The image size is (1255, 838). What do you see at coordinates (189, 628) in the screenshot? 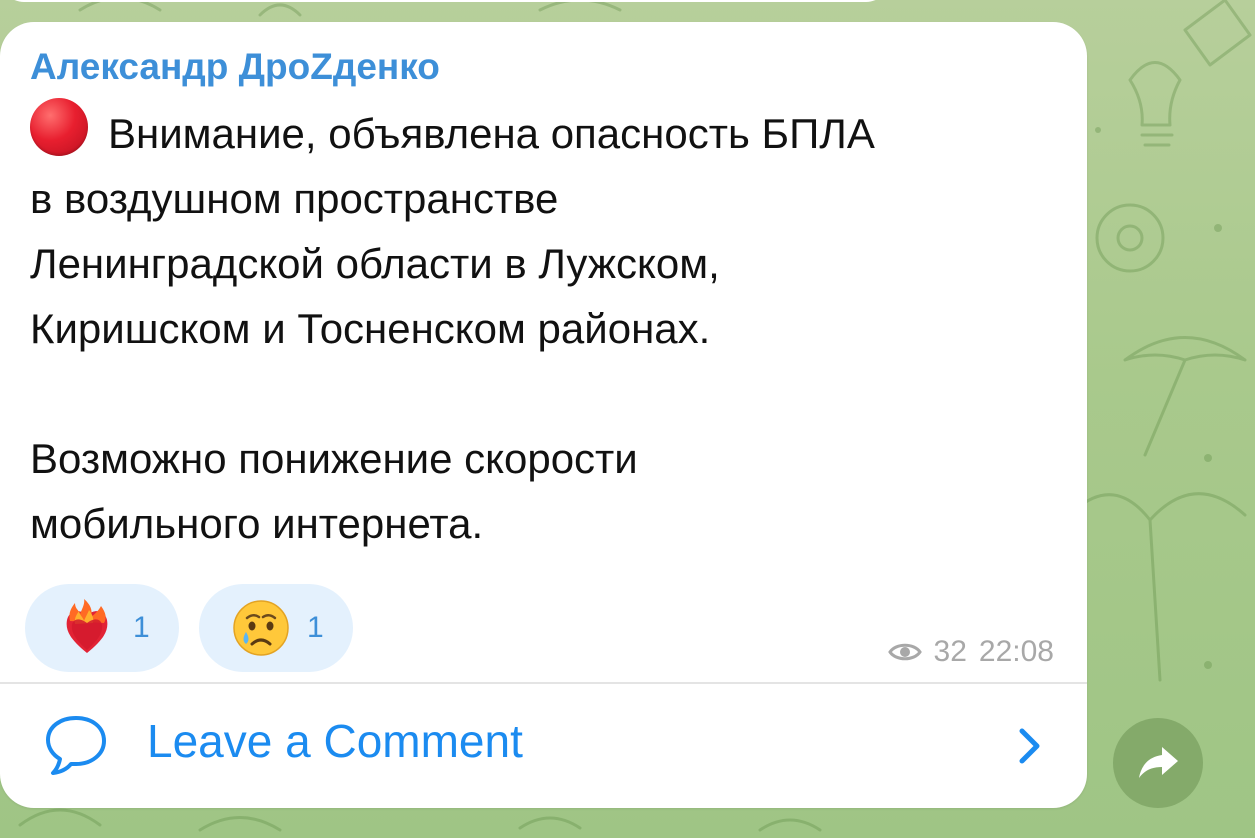
I see `reactions-bar: 1 1` at bounding box center [189, 628].